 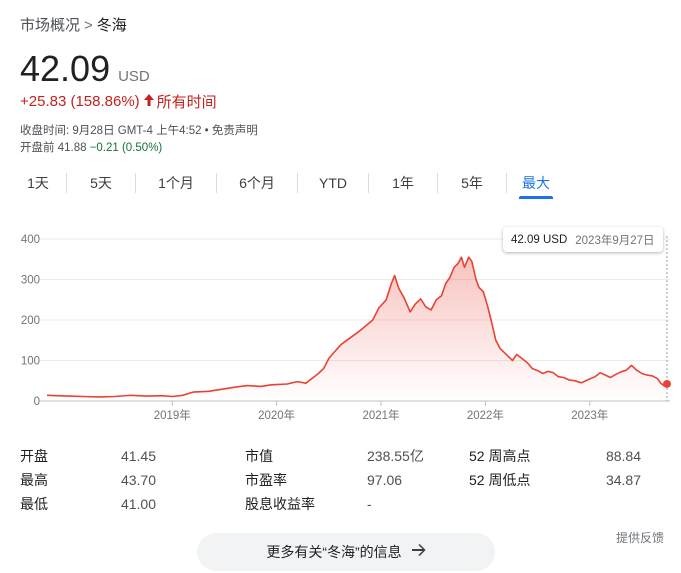 I want to click on tab-5y: 5年, so click(x=472, y=183).